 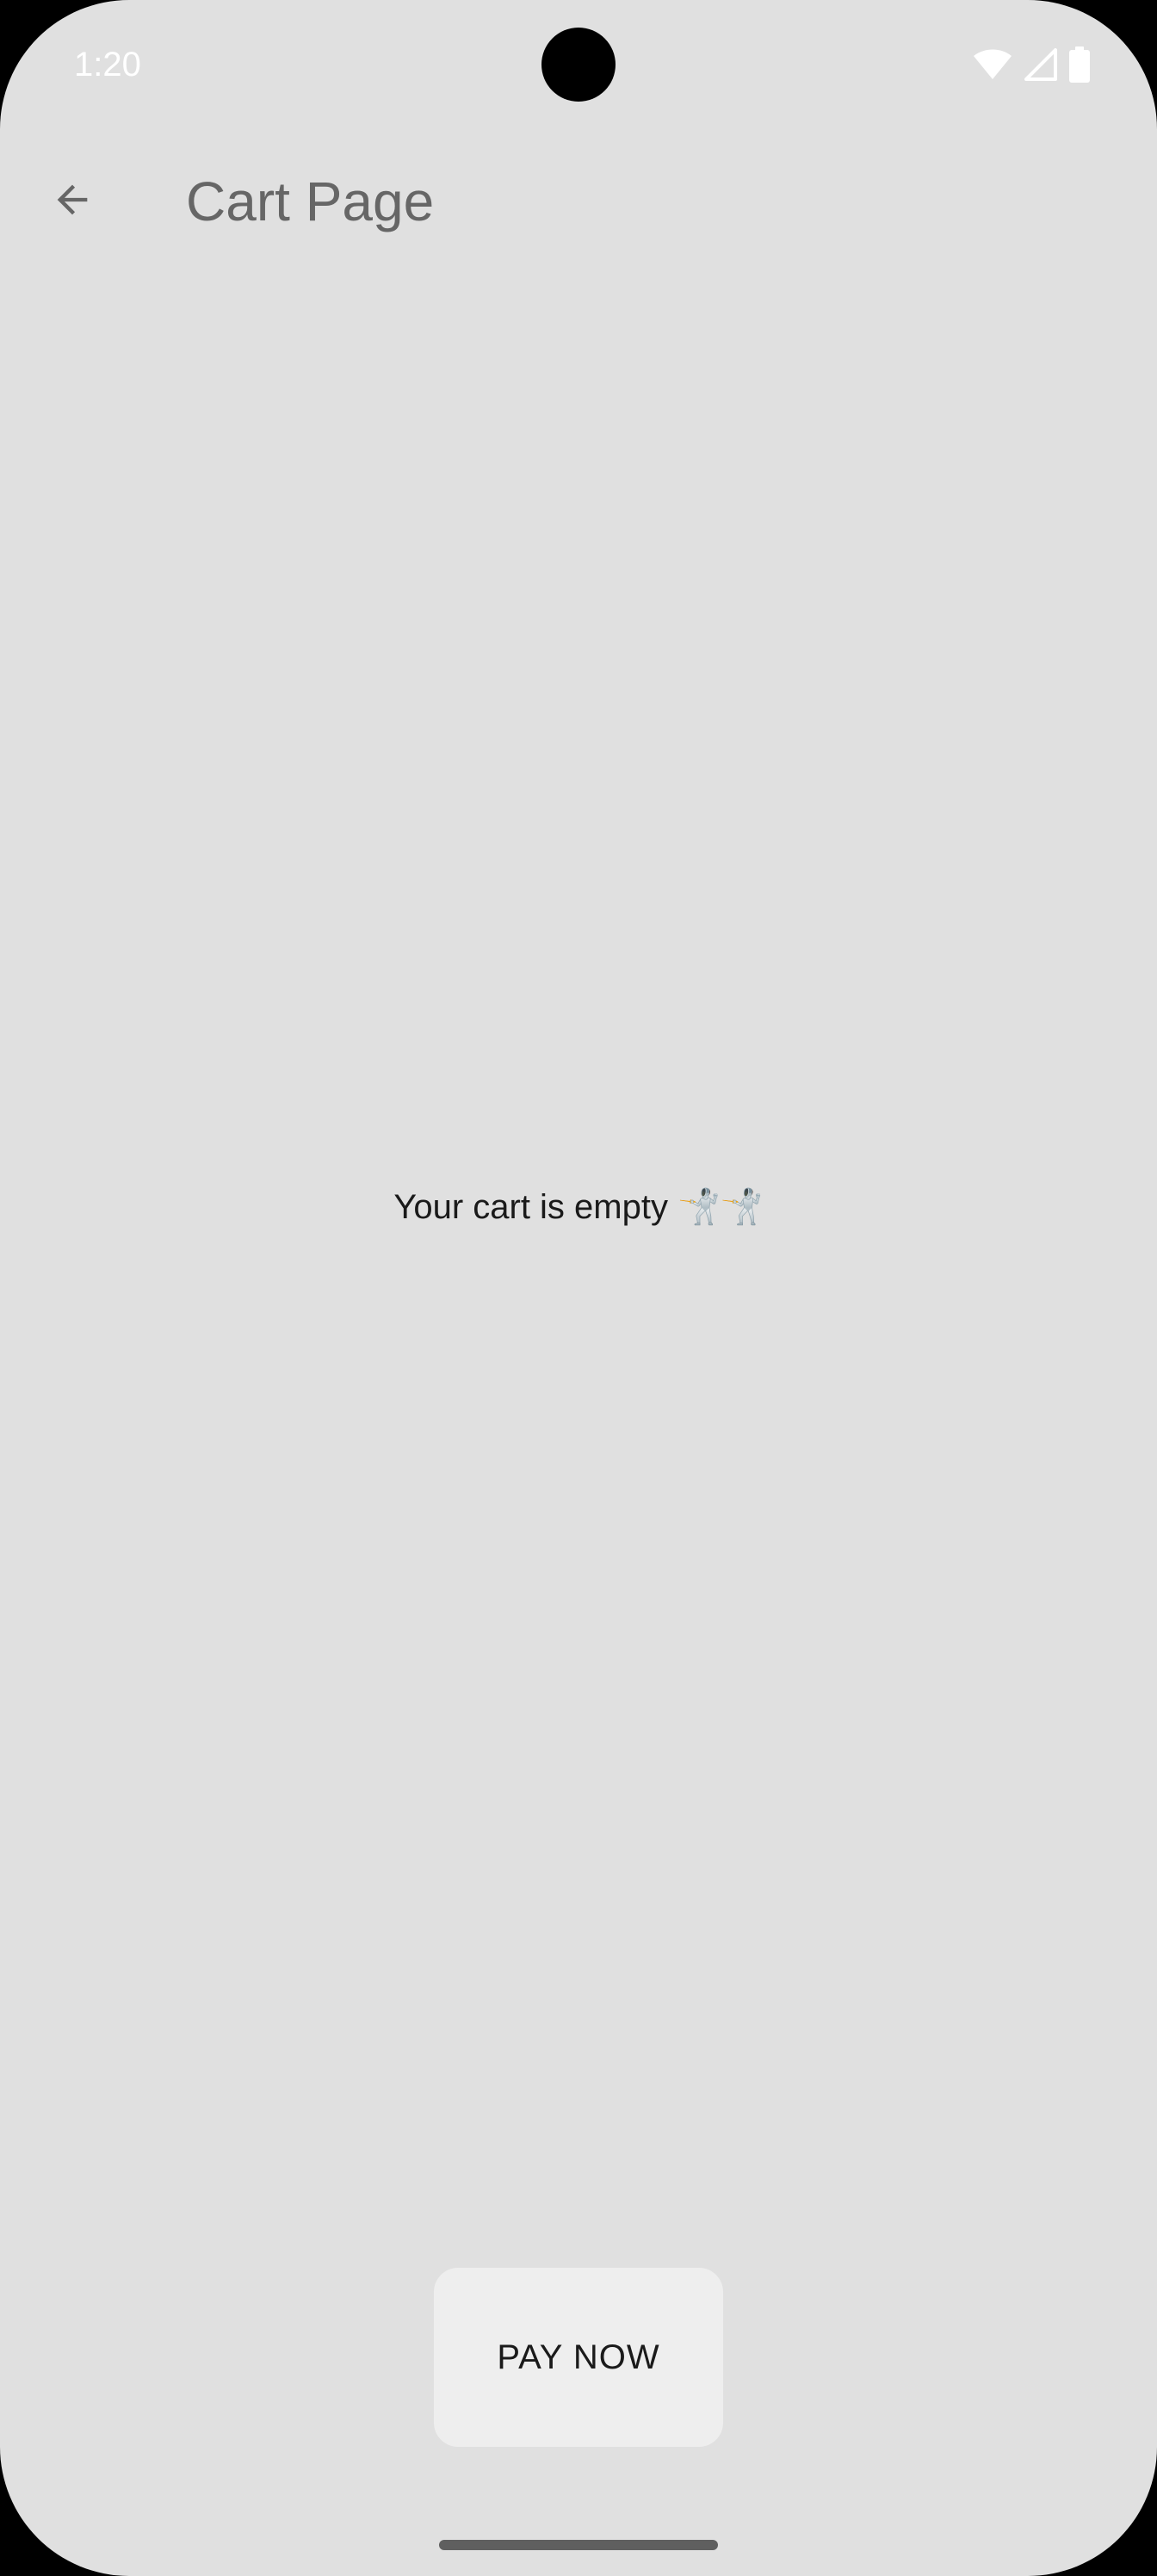 What do you see at coordinates (579, 1207) in the screenshot?
I see `empty-cart-message: Your cart is empty 🤺🤺` at bounding box center [579, 1207].